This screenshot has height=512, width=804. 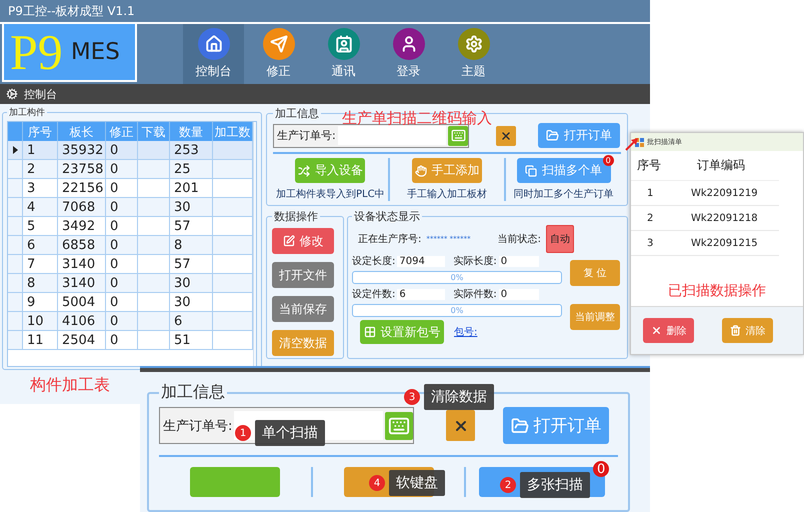 I want to click on table-cell-text: Wk22091215, so click(x=724, y=243).